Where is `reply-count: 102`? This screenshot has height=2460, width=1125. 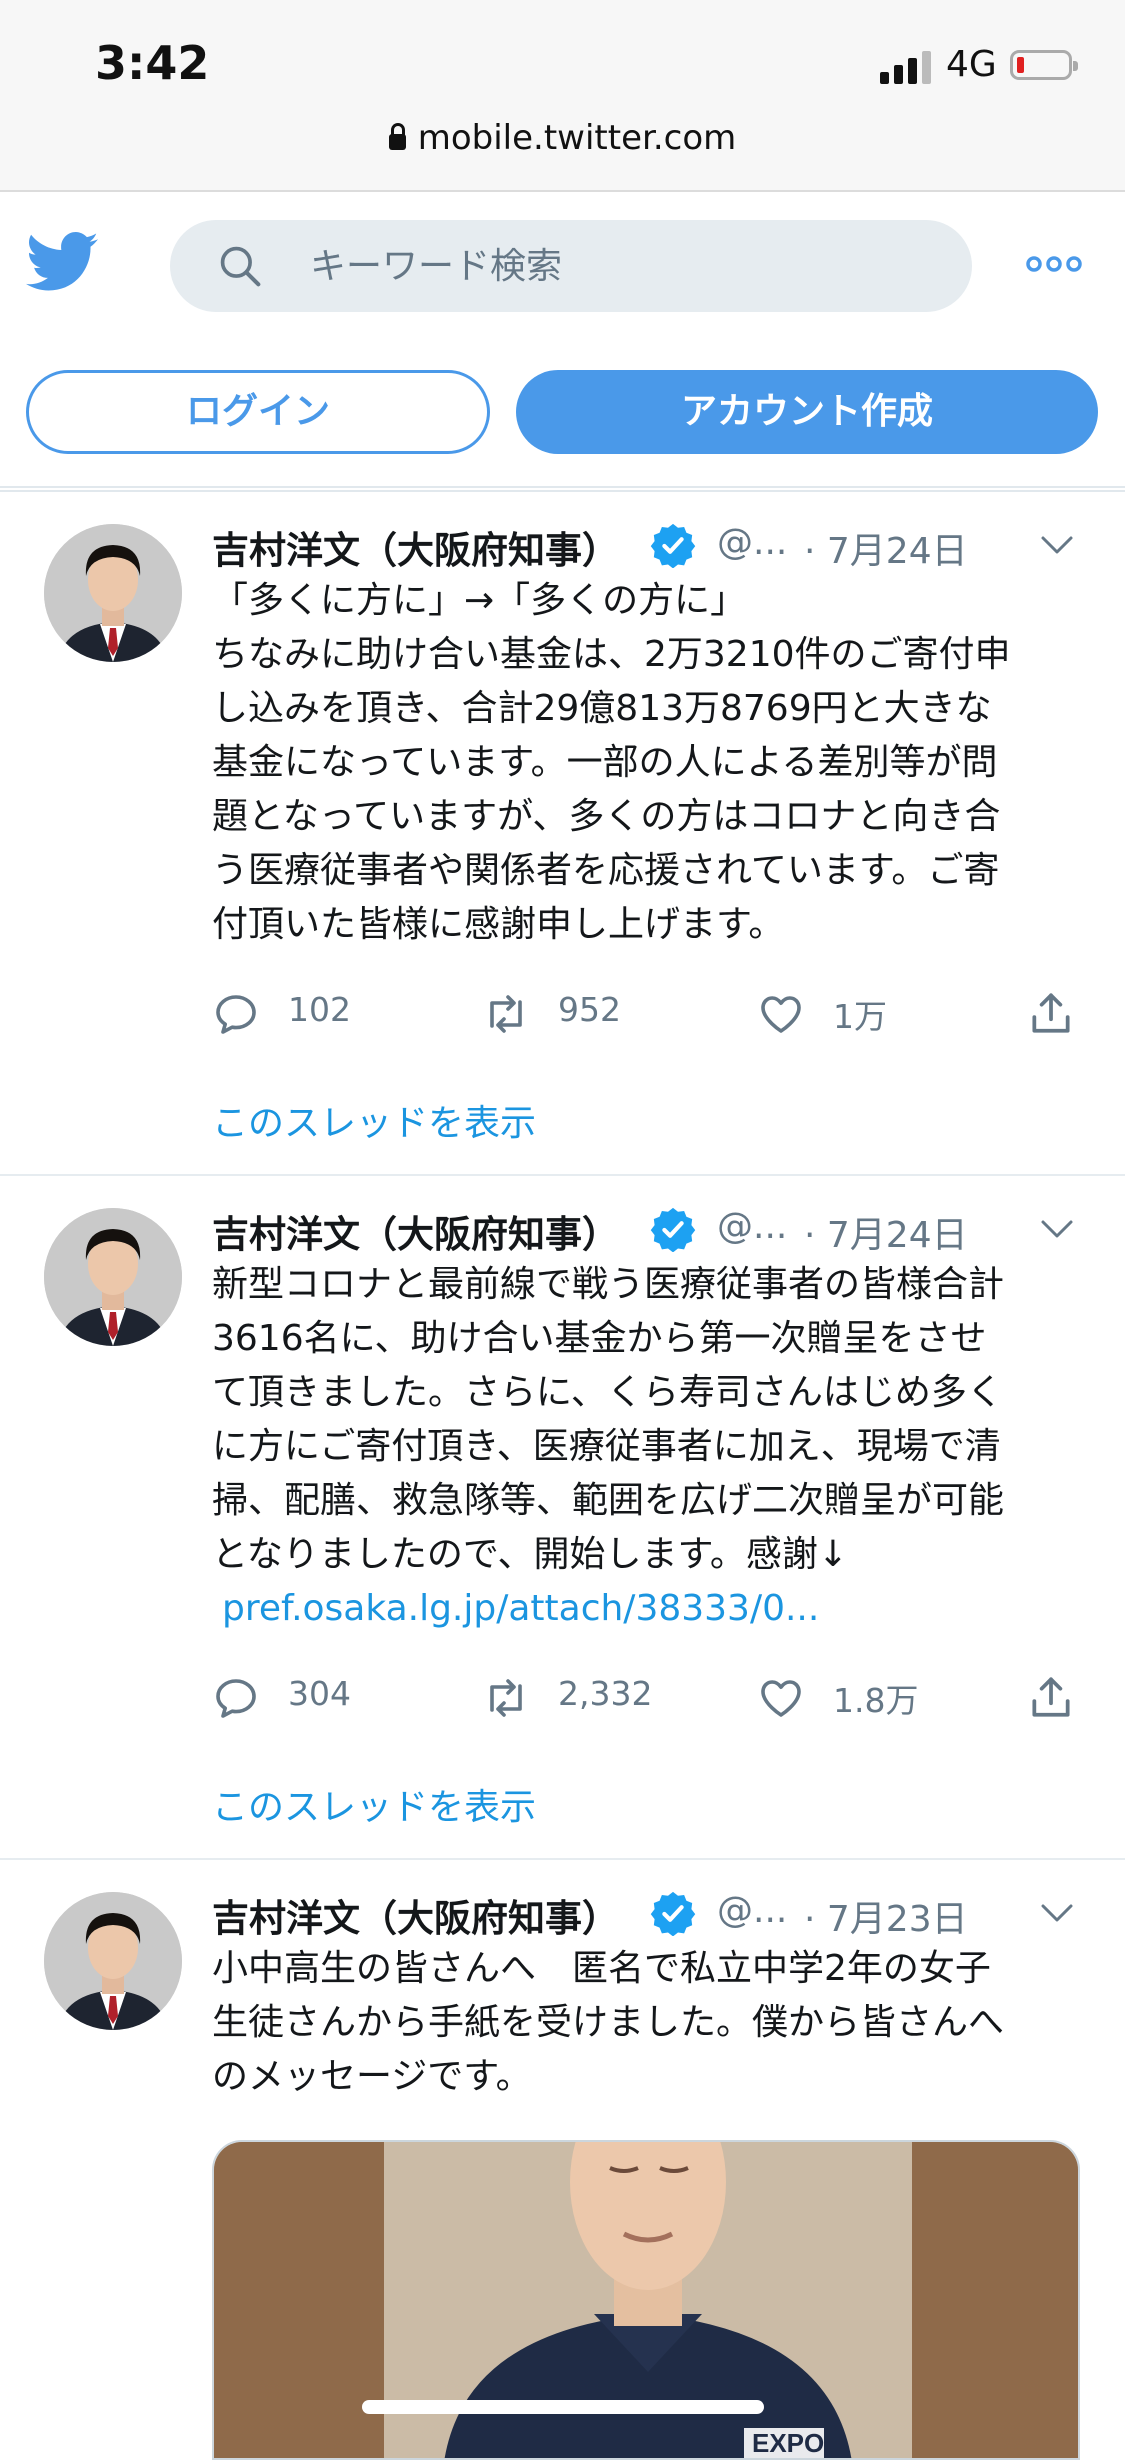
reply-count: 102 is located at coordinates (319, 1009).